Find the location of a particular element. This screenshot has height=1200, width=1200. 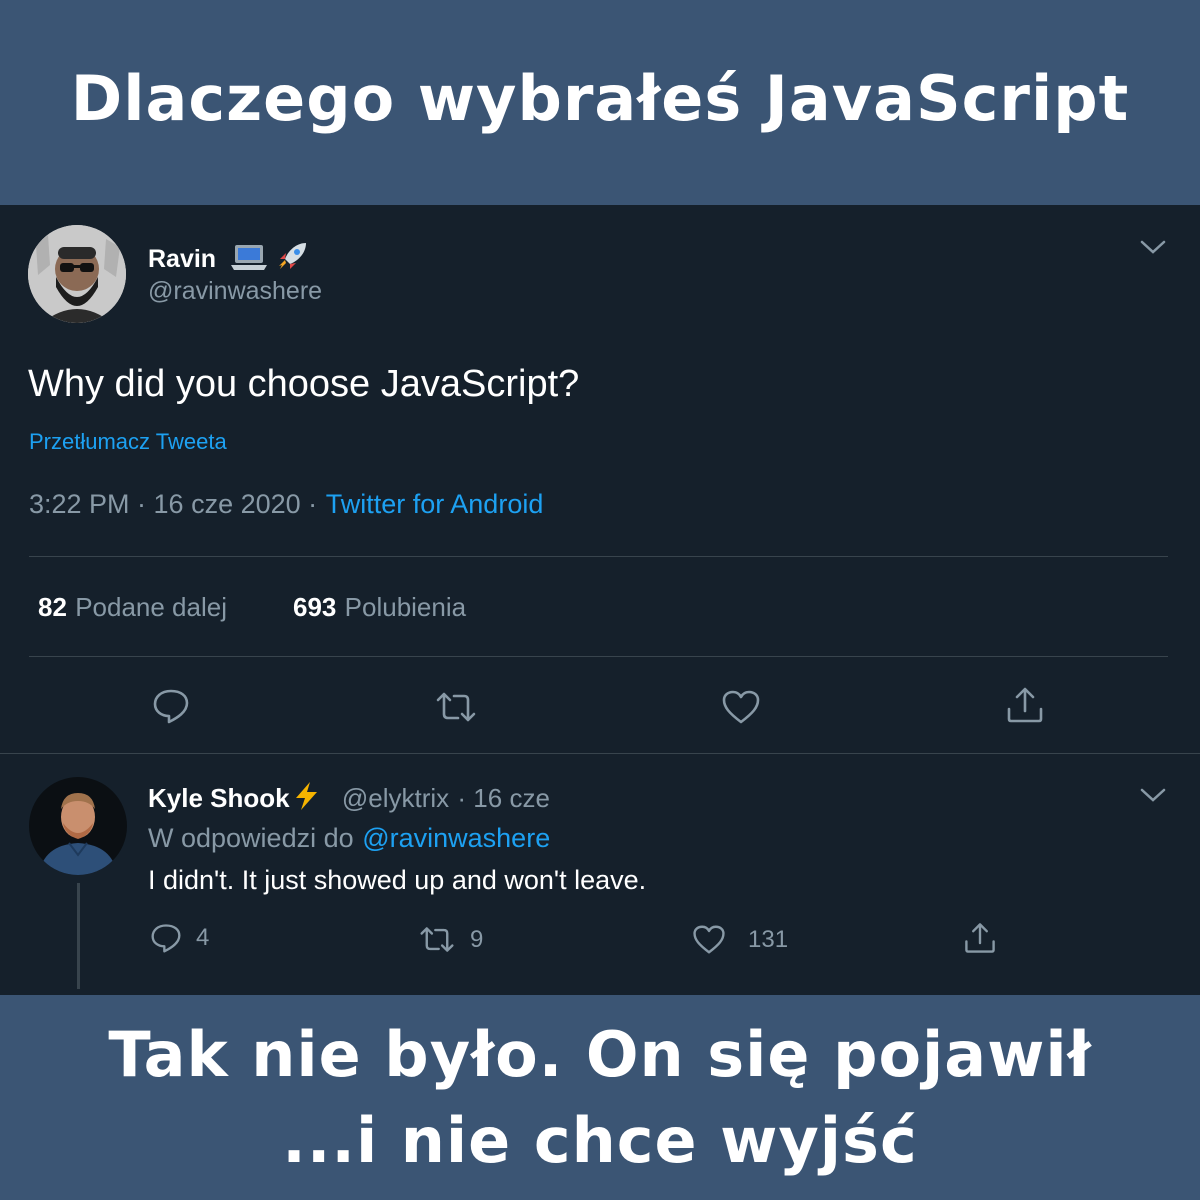

reply-retweet-button: 9 is located at coordinates (450, 939).